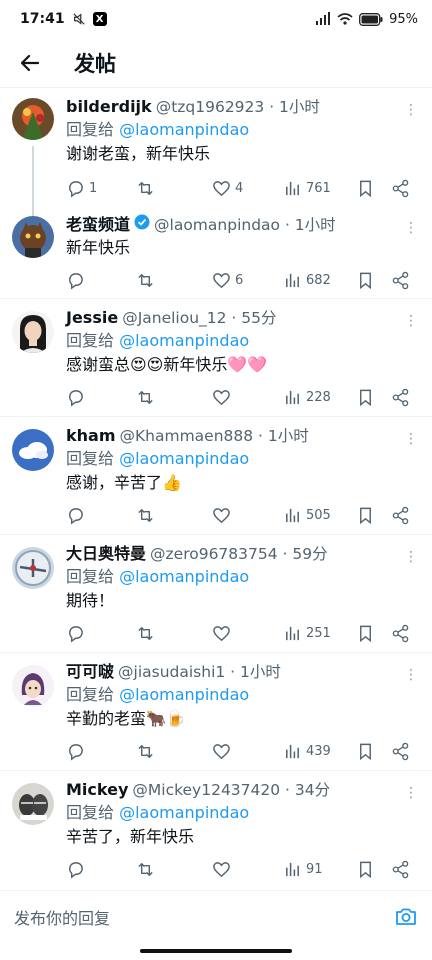 Image resolution: width=432 pixels, height=960 pixels. What do you see at coordinates (307, 751) in the screenshot?
I see `views-button: 439` at bounding box center [307, 751].